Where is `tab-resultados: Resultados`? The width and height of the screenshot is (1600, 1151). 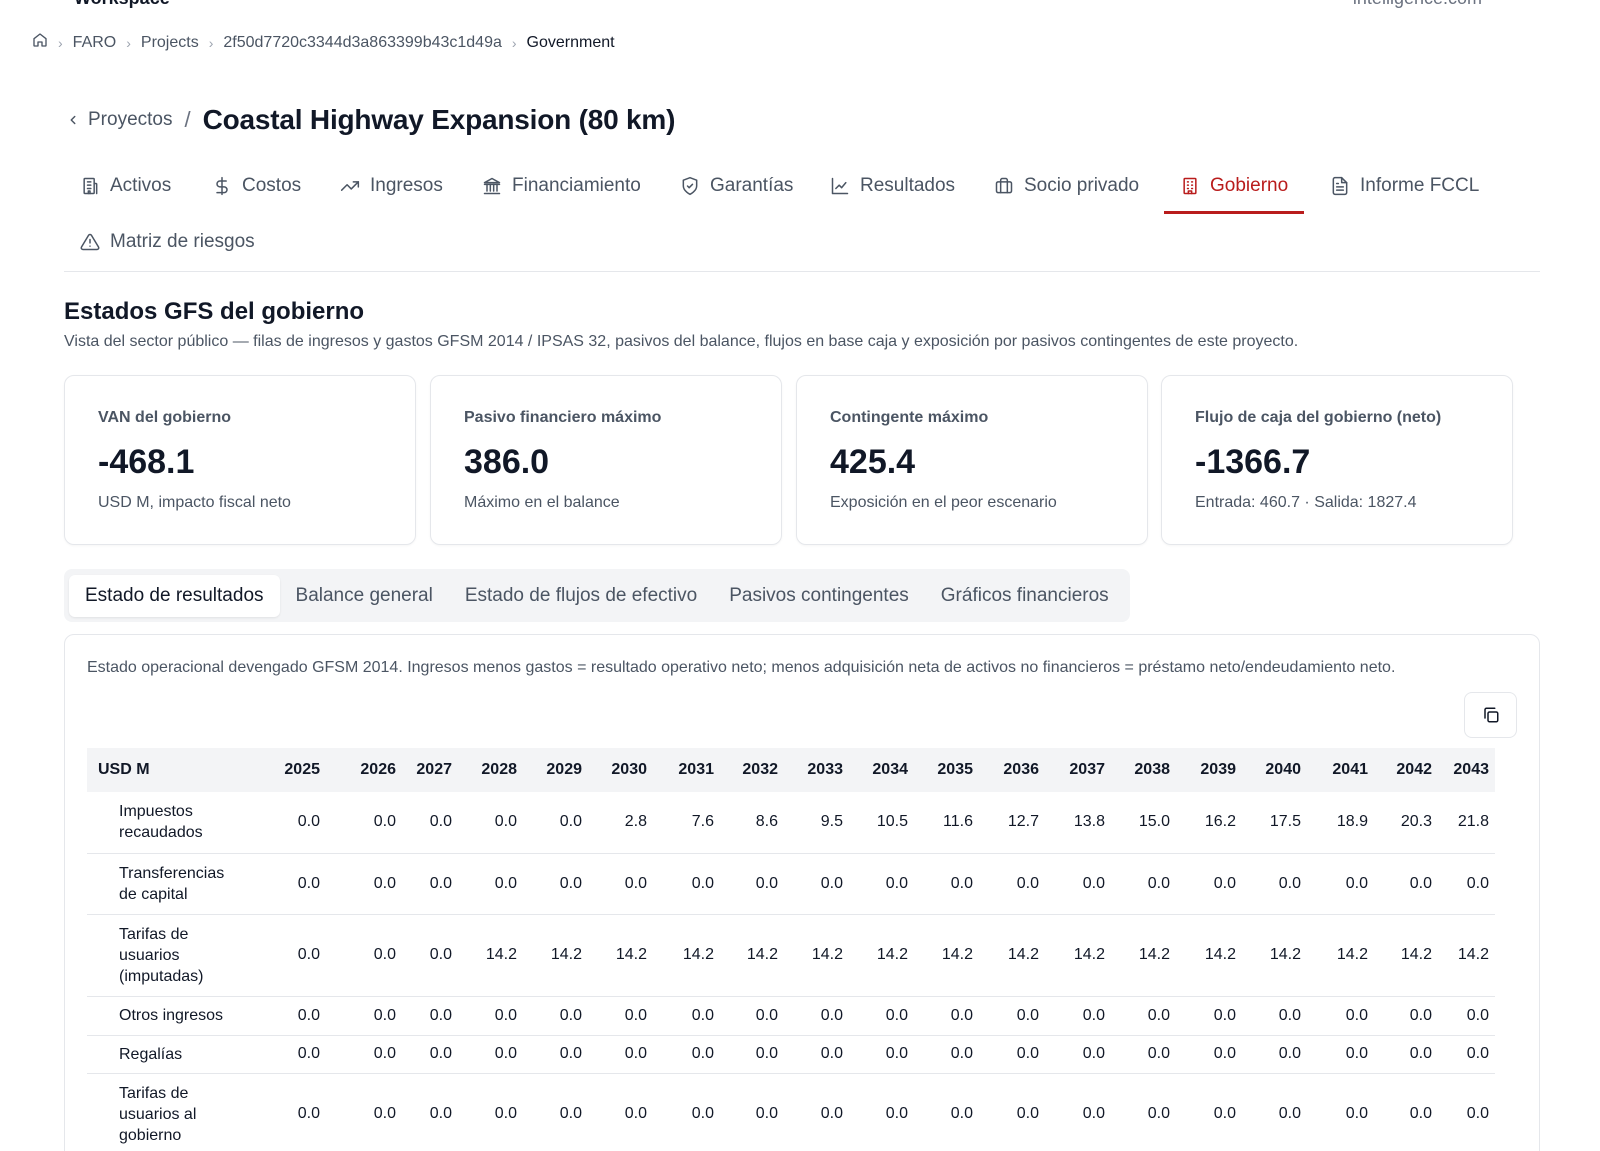 tab-resultados: Resultados is located at coordinates (892, 186).